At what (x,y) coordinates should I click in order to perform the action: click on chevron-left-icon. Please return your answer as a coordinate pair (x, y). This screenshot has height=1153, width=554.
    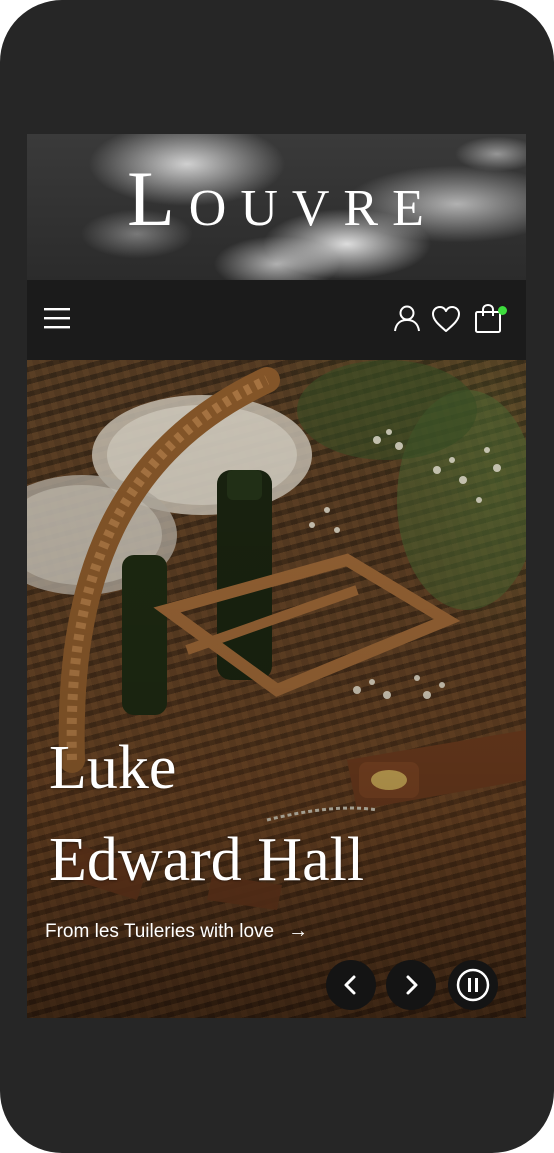
    Looking at the image, I should click on (350, 985).